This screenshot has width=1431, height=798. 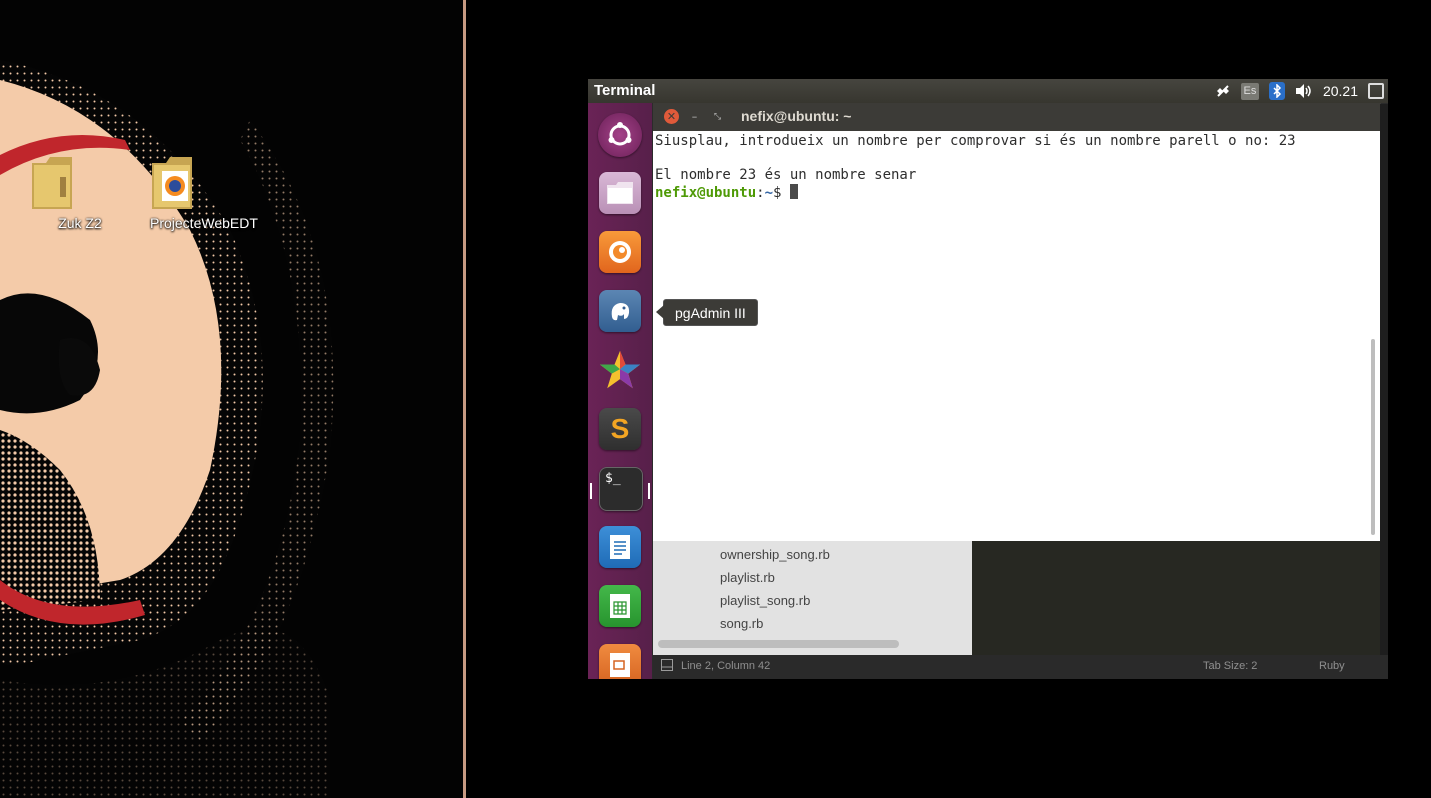 I want to click on statusbar-cursor-position: Line 2, Column 42, so click(x=726, y=666).